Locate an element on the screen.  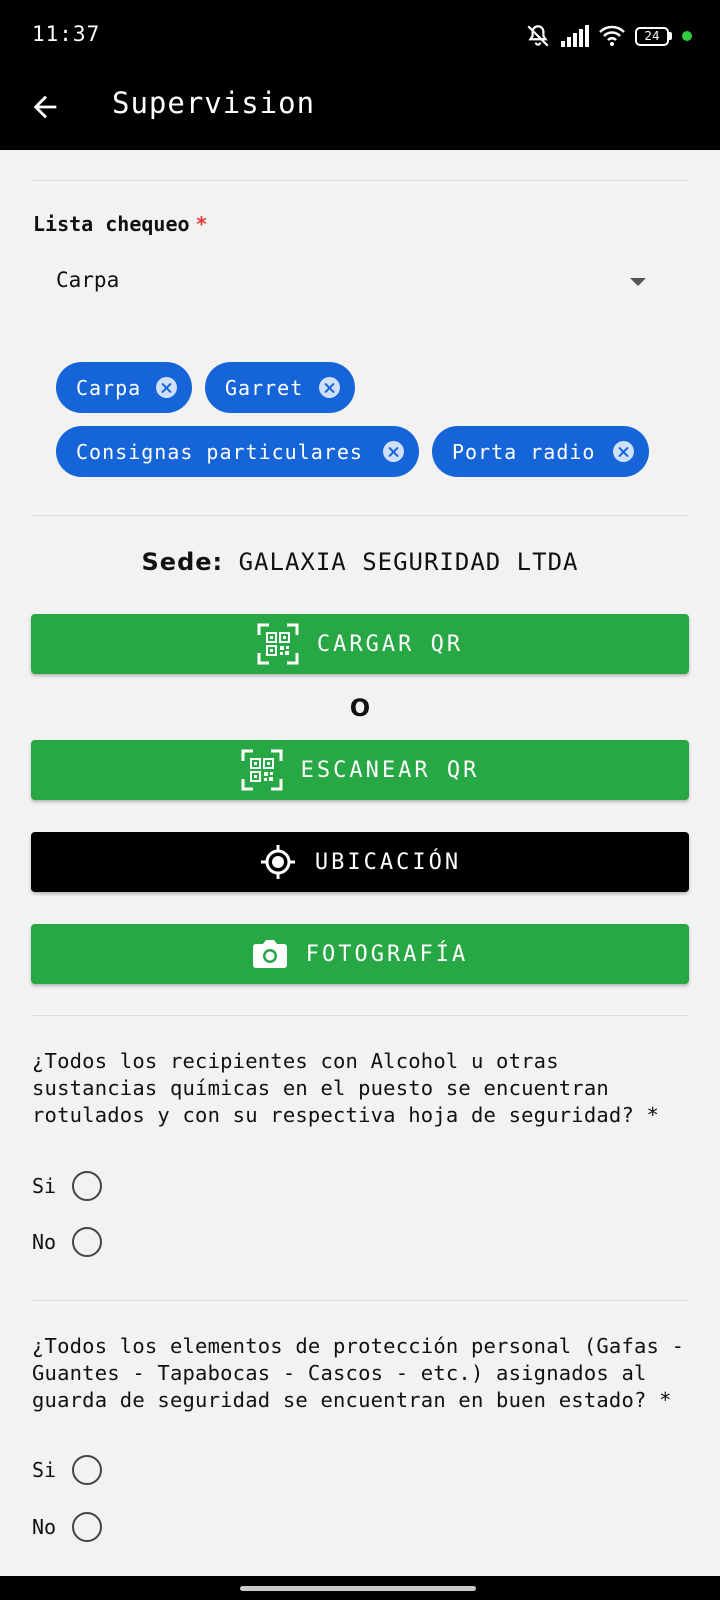
chip-consignas-particulares: Consignas particulares is located at coordinates (237, 451).